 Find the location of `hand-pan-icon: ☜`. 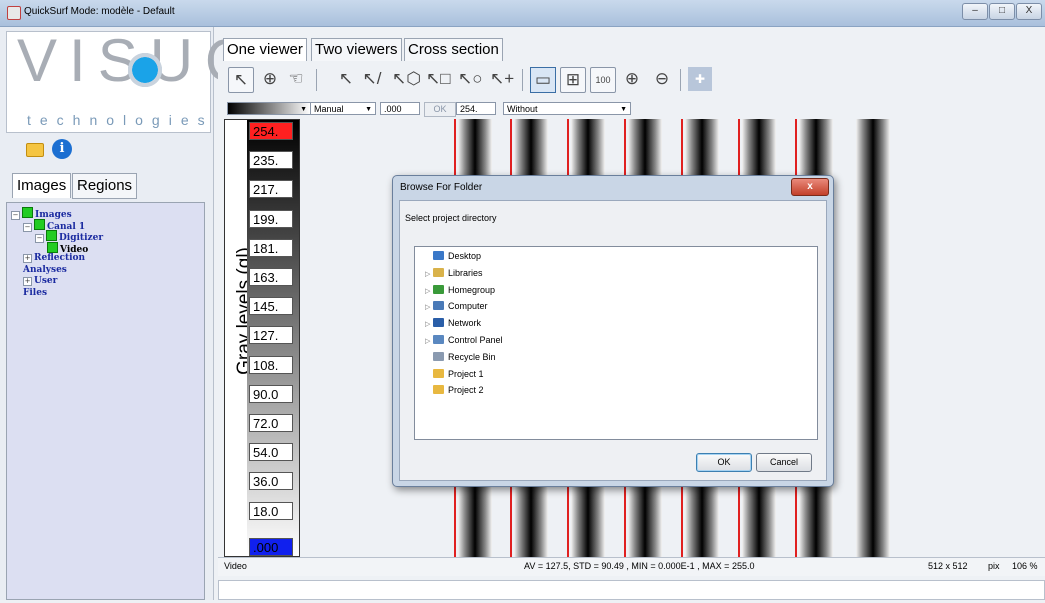

hand-pan-icon: ☜ is located at coordinates (296, 79).